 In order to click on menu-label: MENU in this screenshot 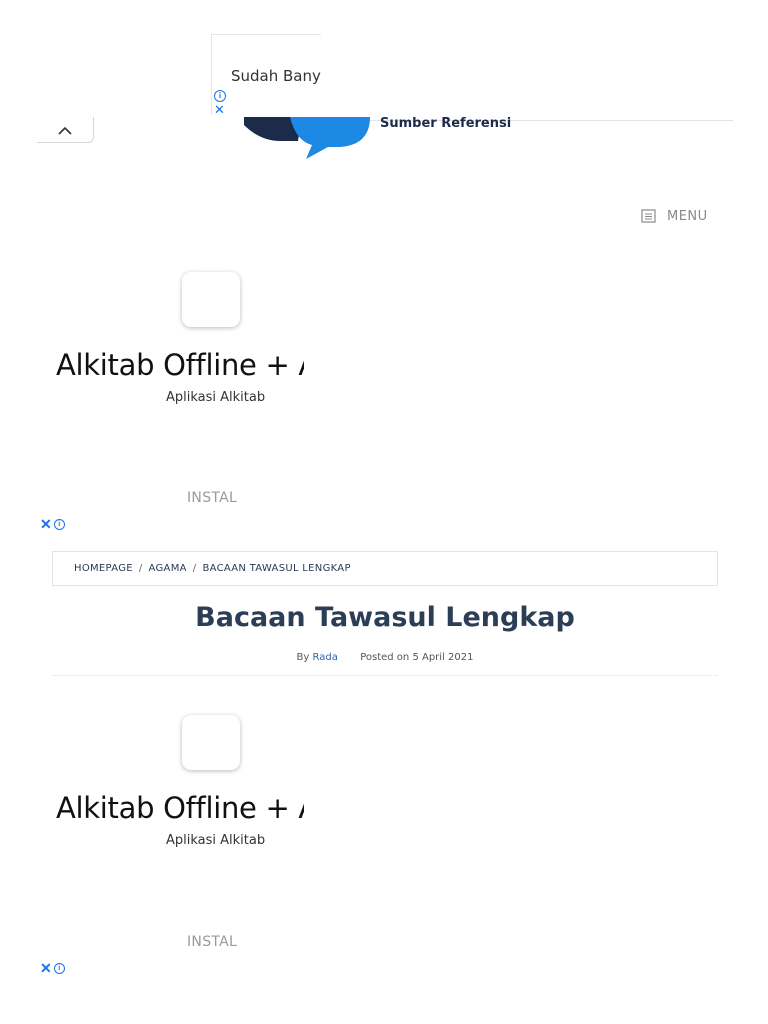, I will do `click(687, 216)`.